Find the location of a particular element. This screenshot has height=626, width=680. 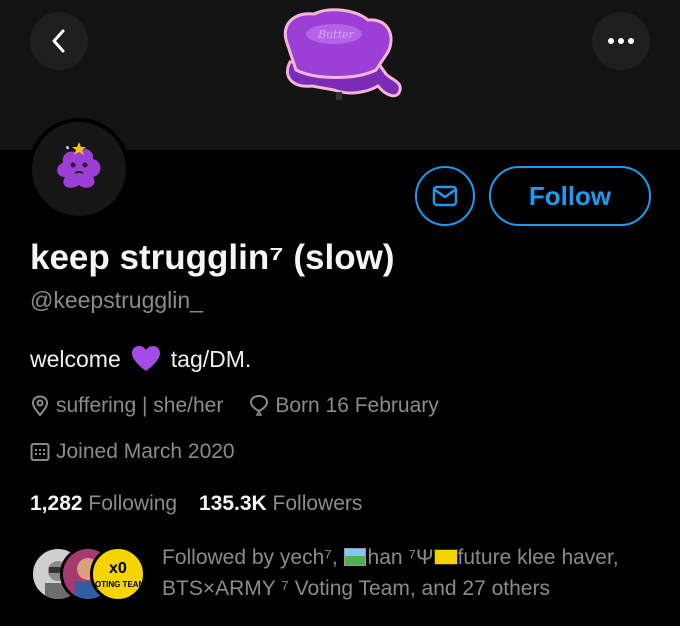

birthday: Born 16 February is located at coordinates (344, 406).